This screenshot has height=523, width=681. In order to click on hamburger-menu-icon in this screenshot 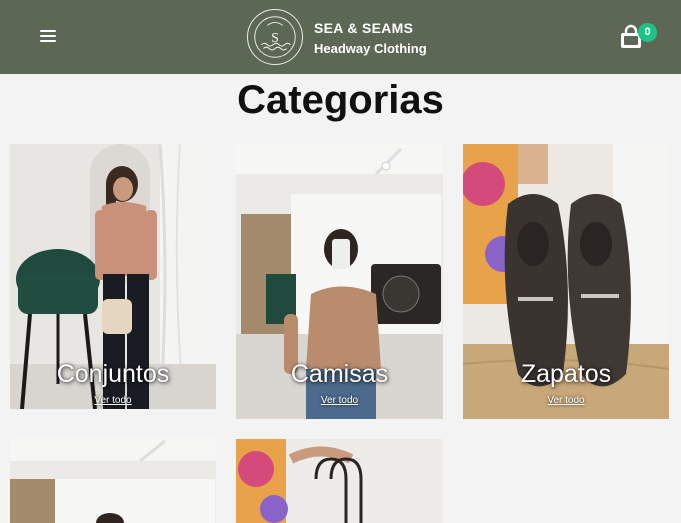, I will do `click(48, 37)`.